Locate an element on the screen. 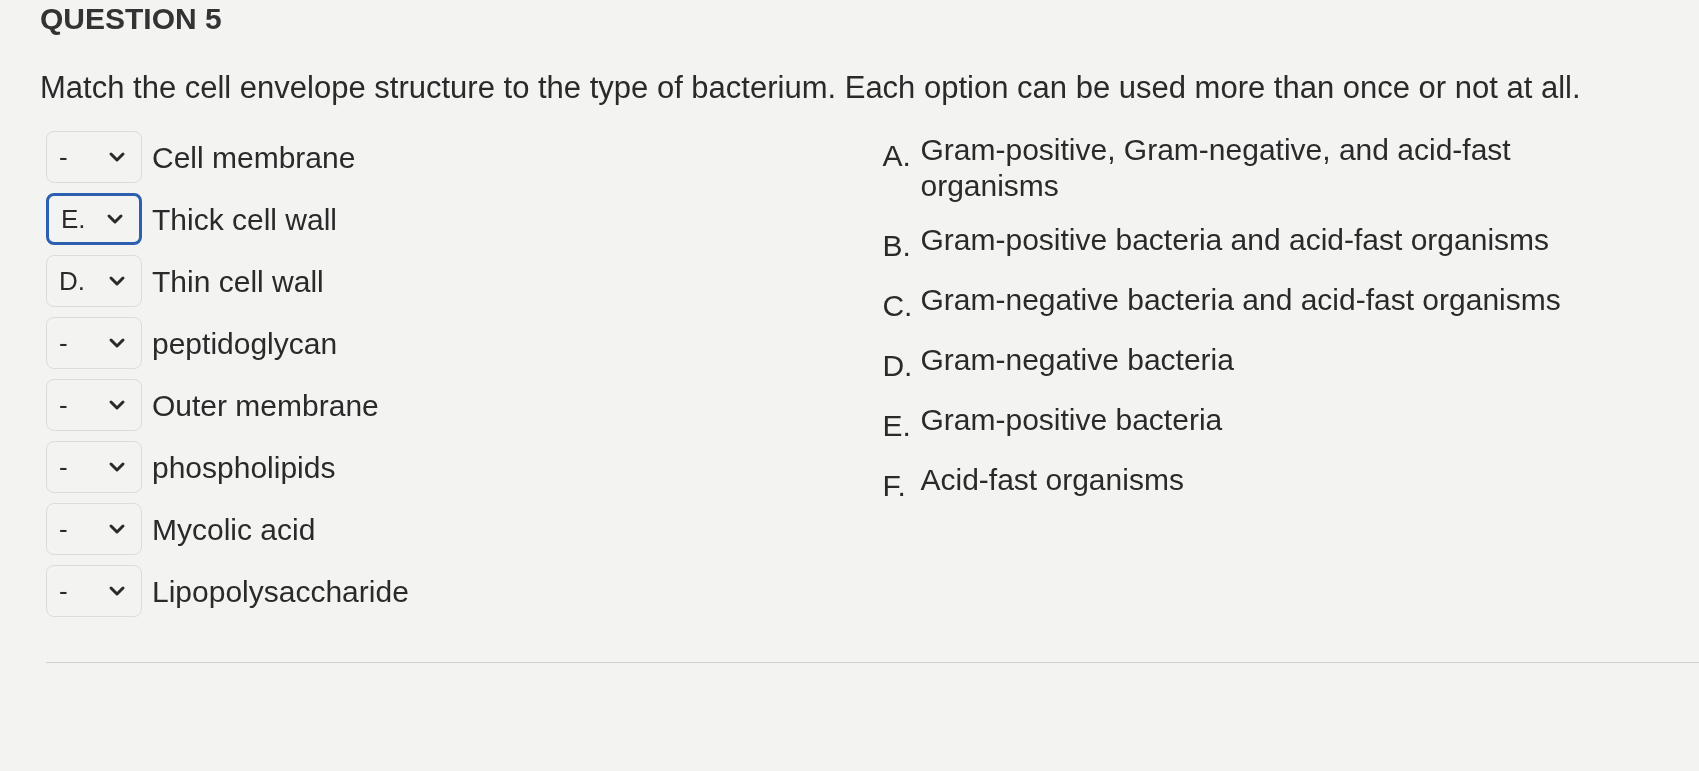 This screenshot has height=771, width=1699. structure-label: Outer membrane is located at coordinates (265, 405).